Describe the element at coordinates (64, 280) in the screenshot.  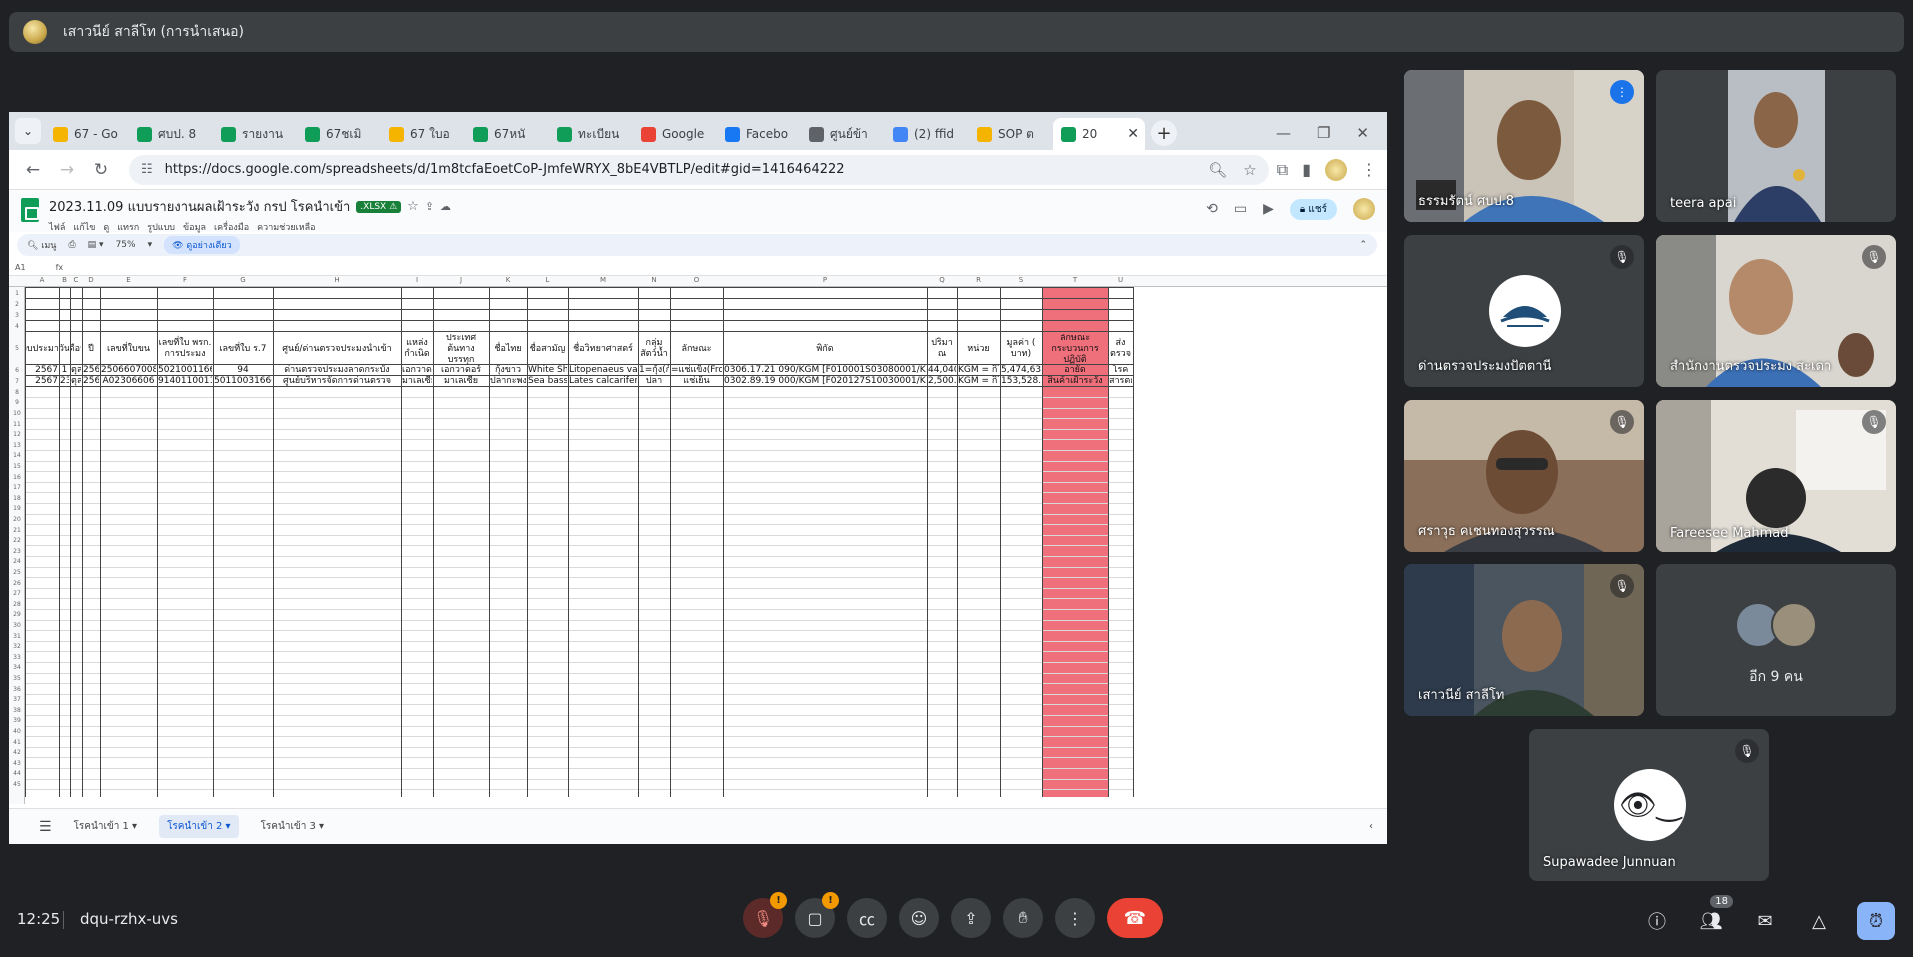
I see `column-letter: B` at that location.